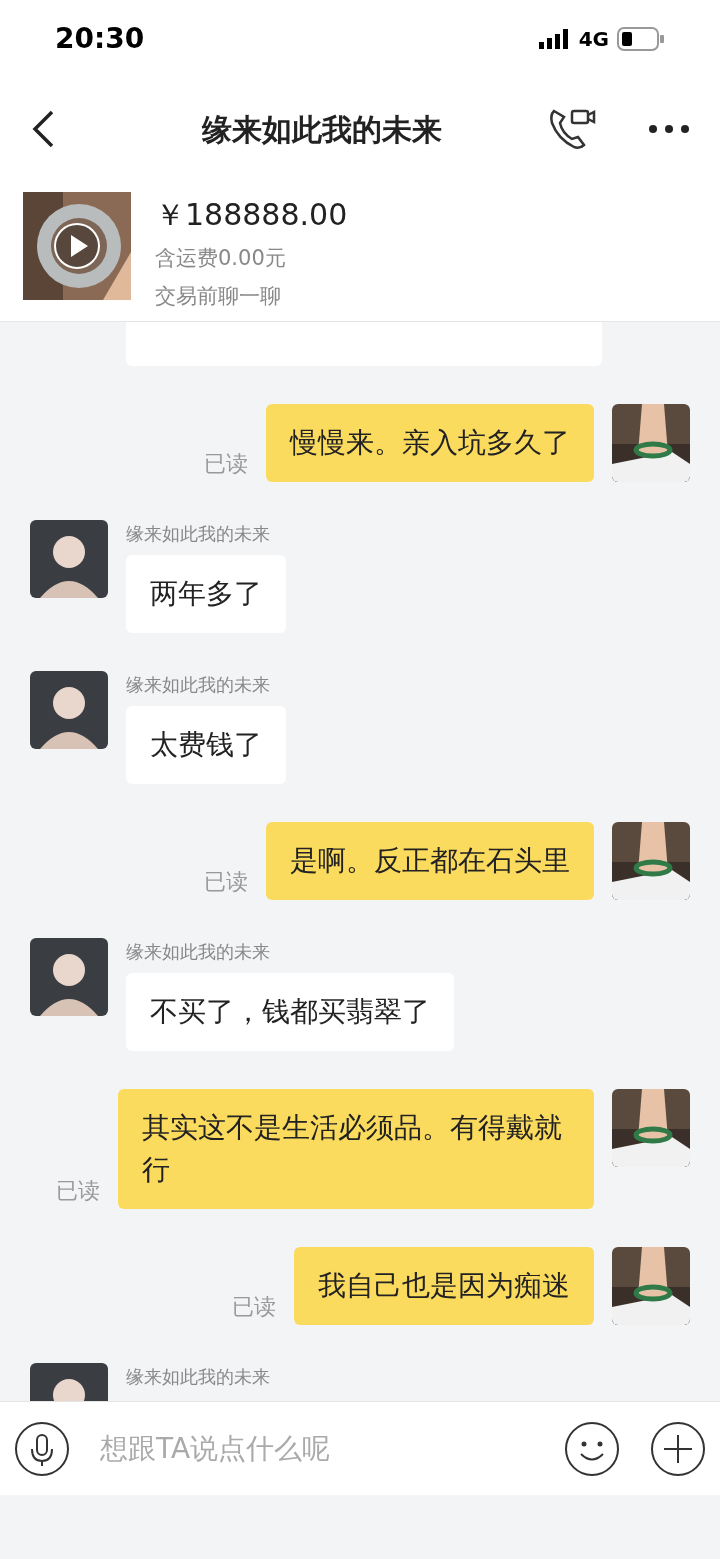  Describe the element at coordinates (678, 1448) in the screenshot. I see `plus-icon` at that location.